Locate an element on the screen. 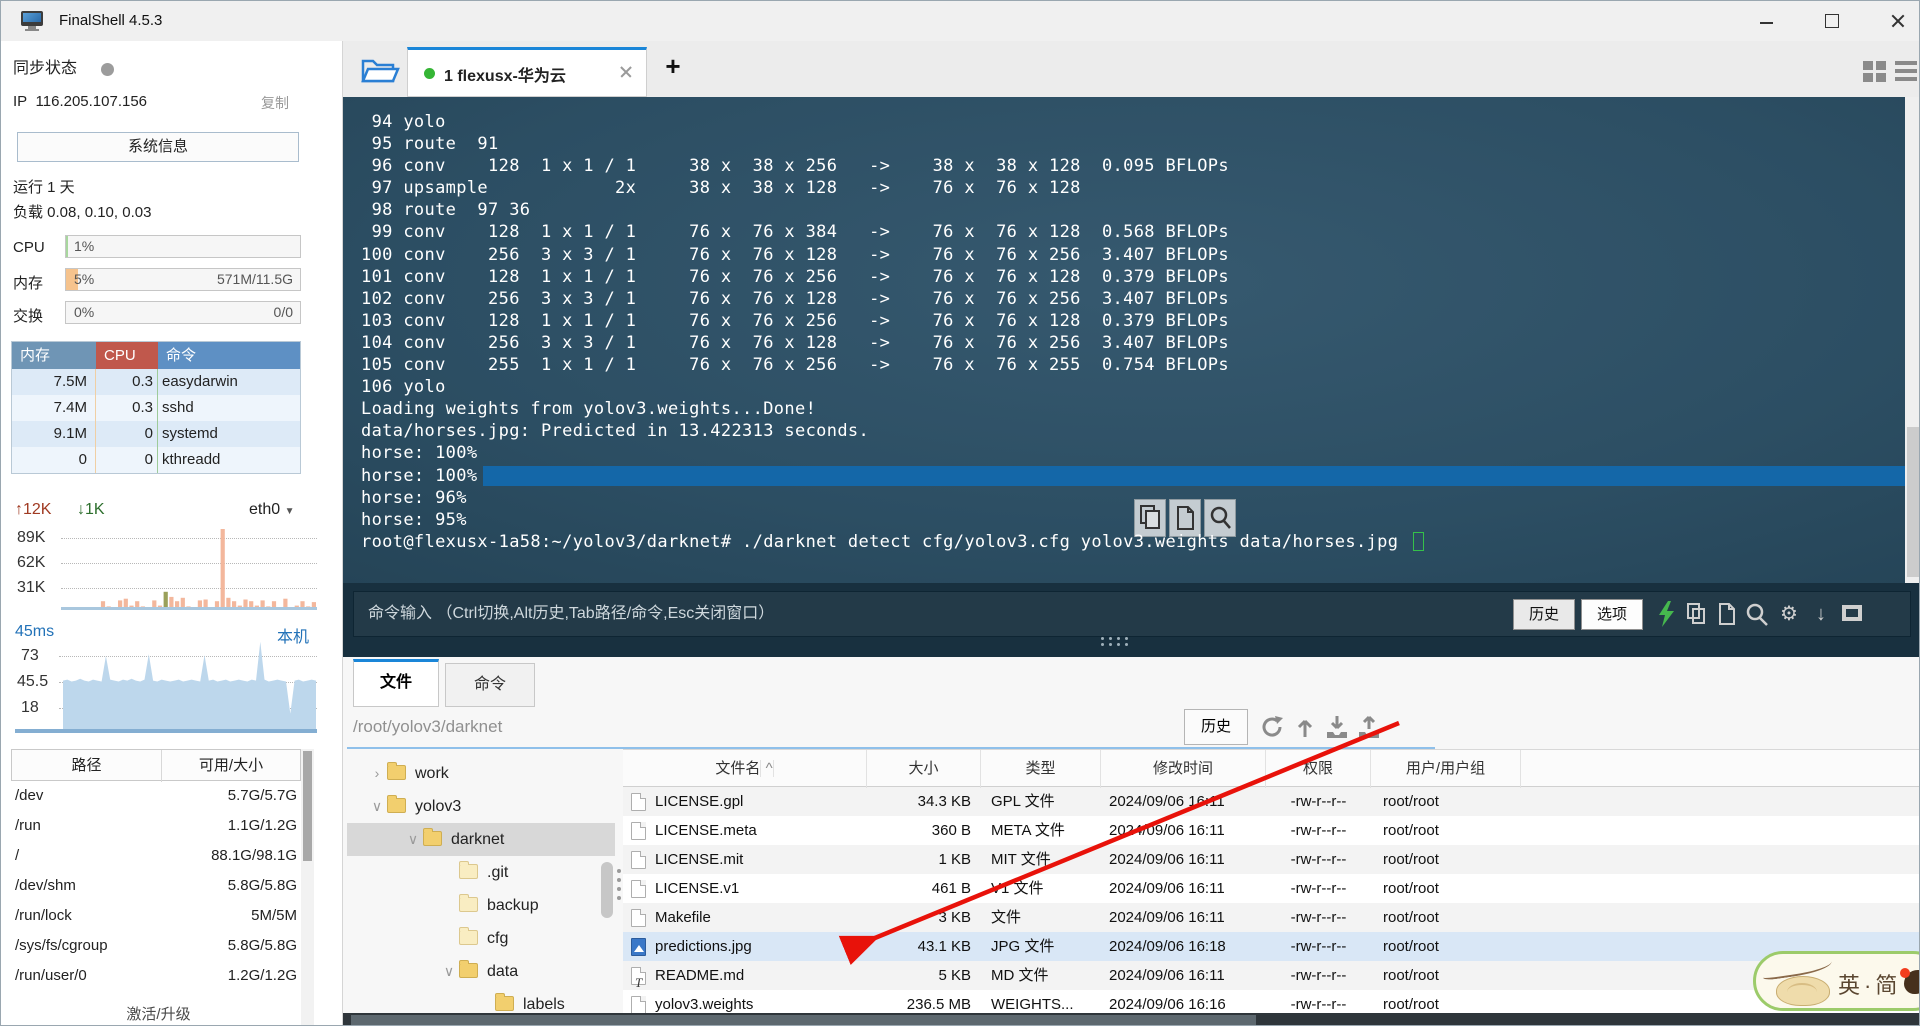  disk-row: /run/lock 5M/5M is located at coordinates (156, 916).